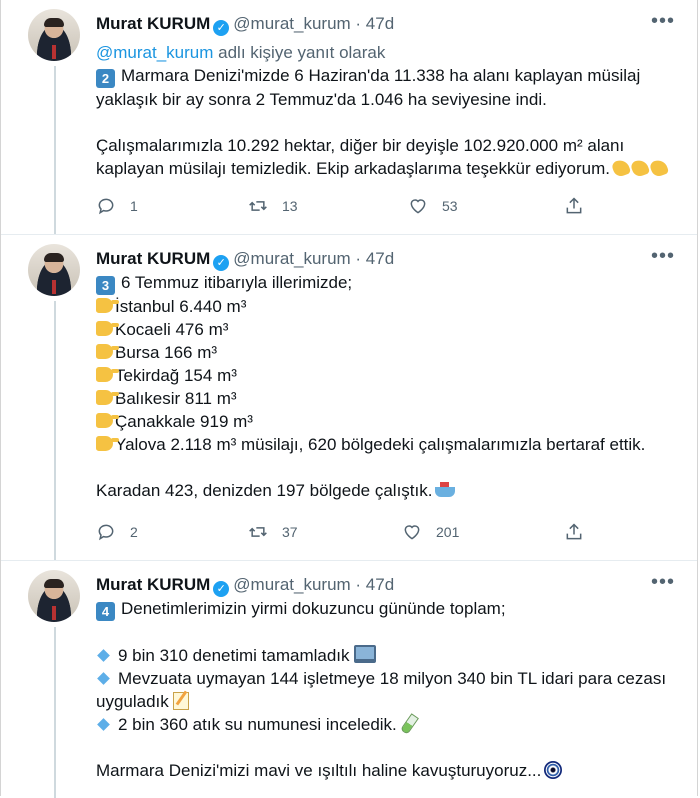 Image resolution: width=700 pixels, height=798 pixels. Describe the element at coordinates (154, 52) in the screenshot. I see `reply-mention: @murat_kurum` at that location.